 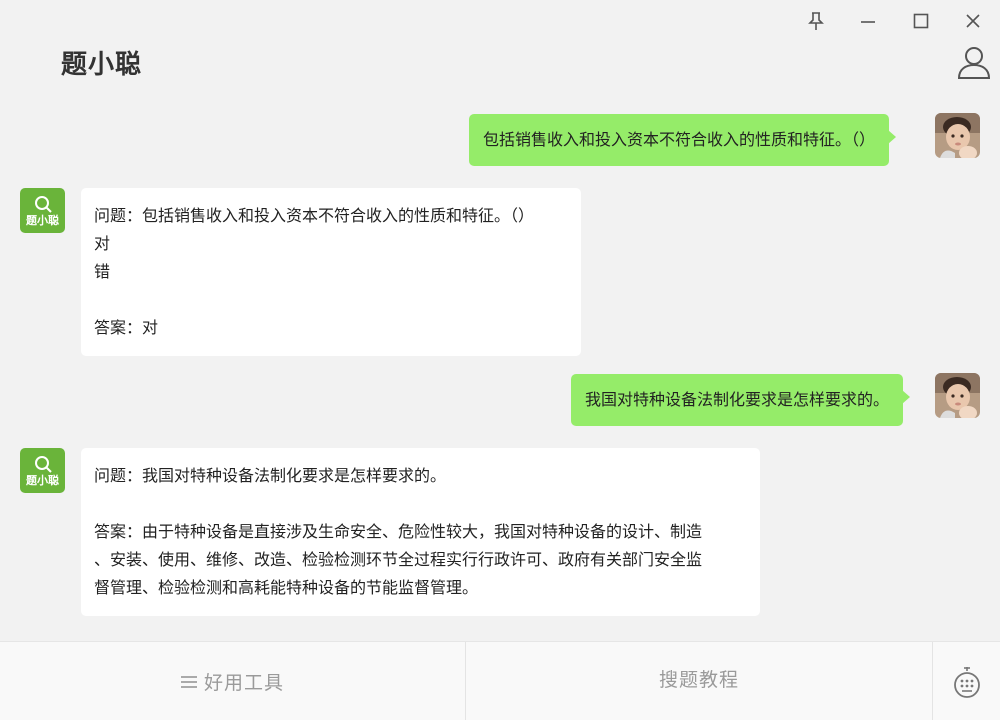 What do you see at coordinates (102, 65) in the screenshot?
I see `app-title: 题小聪` at bounding box center [102, 65].